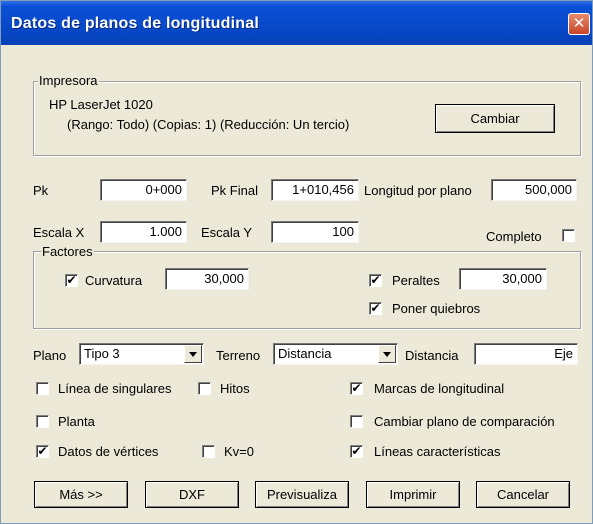  Describe the element at coordinates (41, 190) in the screenshot. I see `pk-label: Pk` at that location.